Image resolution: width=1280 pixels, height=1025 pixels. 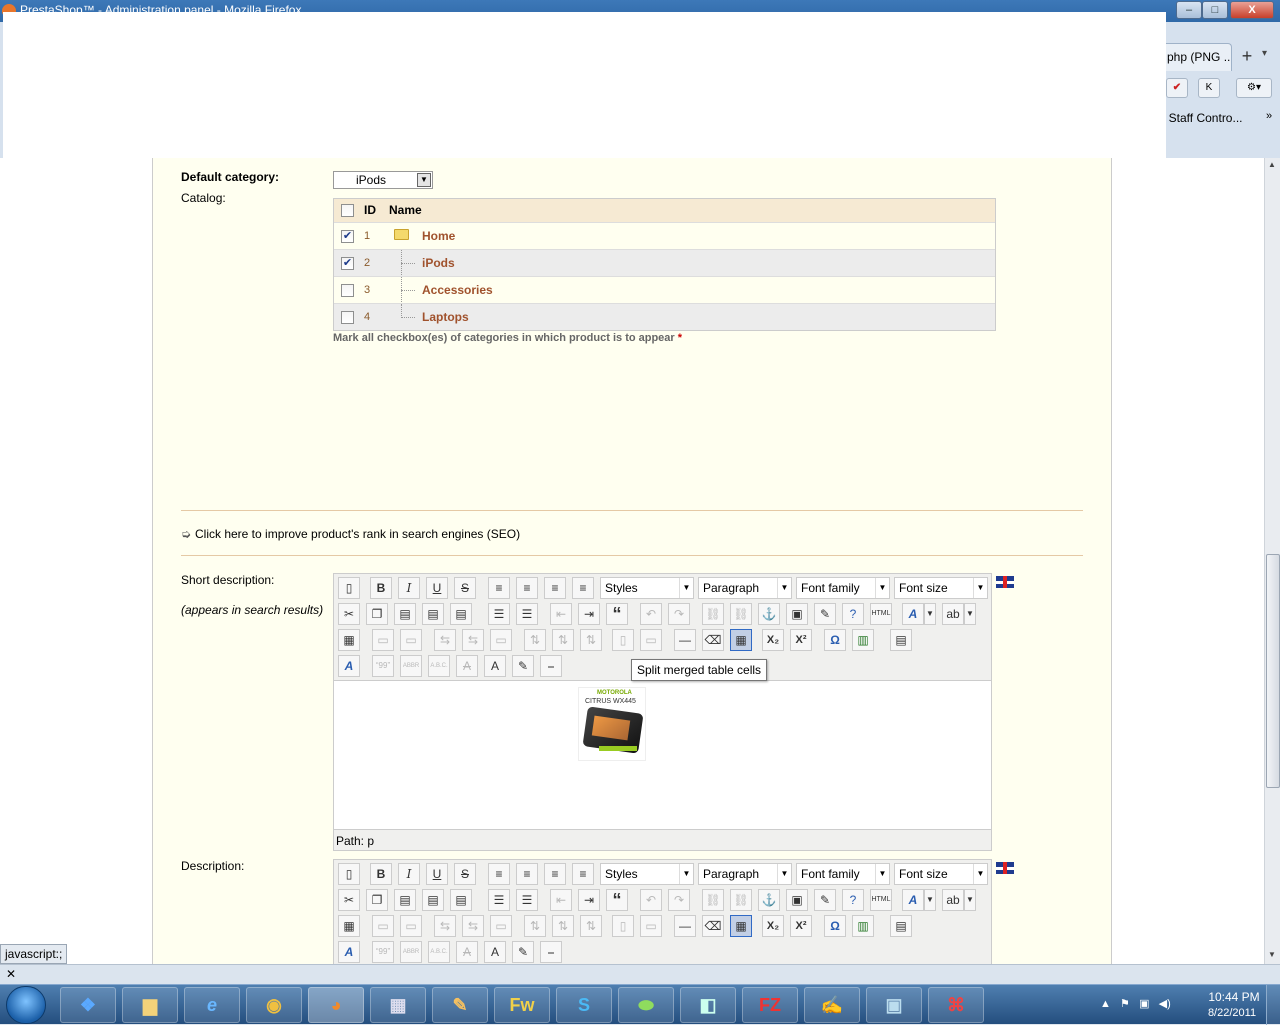 What do you see at coordinates (398, 1005) in the screenshot?
I see `calculator-icon: ▦` at bounding box center [398, 1005].